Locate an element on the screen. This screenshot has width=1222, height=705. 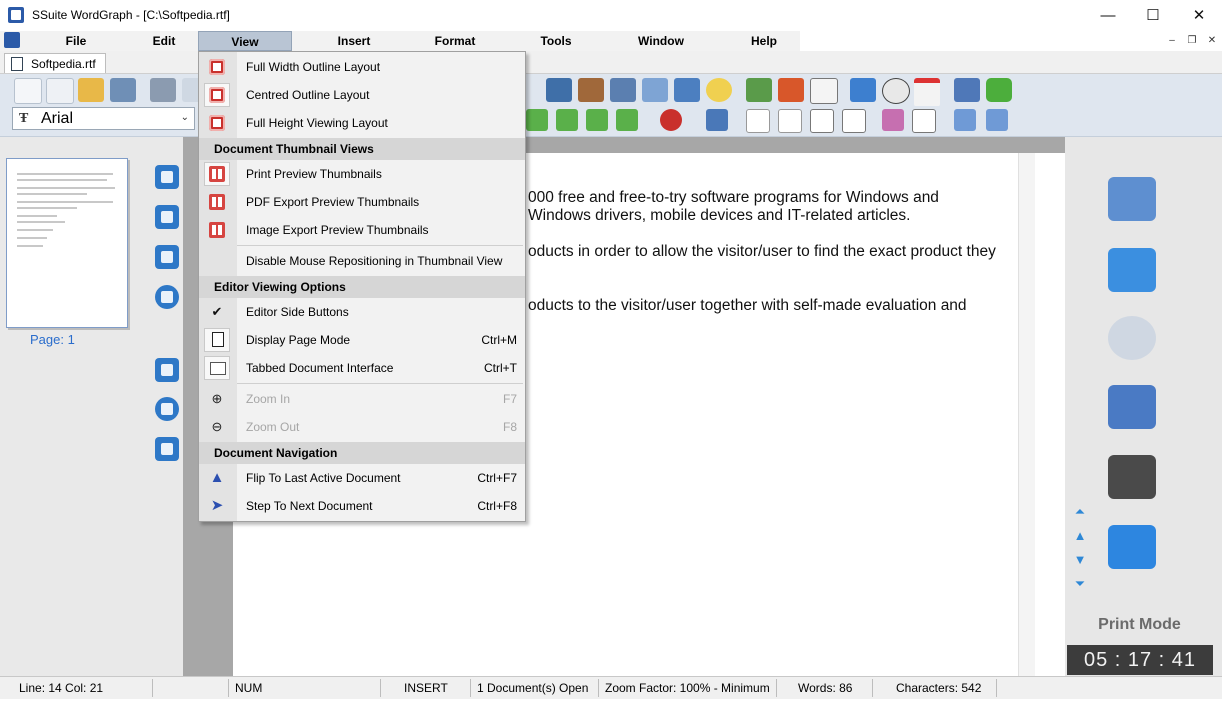
scroll-top-icon: ⏶ is located at coordinates (1080, 512).